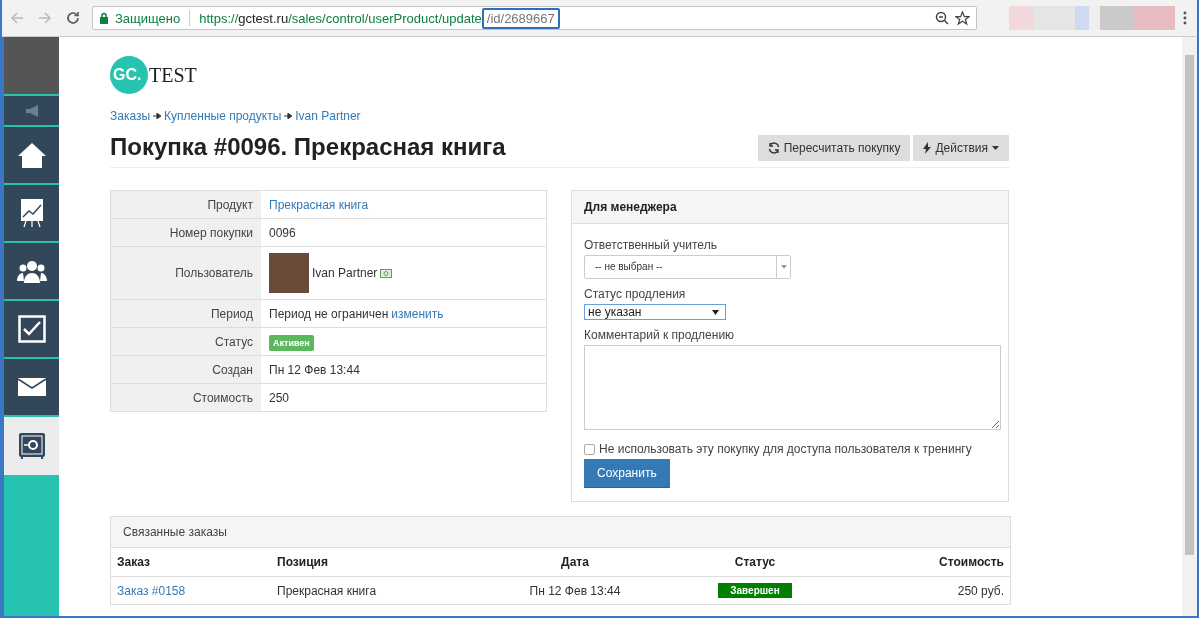 This screenshot has height=618, width=1199. I want to click on field-value: Пн 12 Фев 13:44, so click(314, 369).